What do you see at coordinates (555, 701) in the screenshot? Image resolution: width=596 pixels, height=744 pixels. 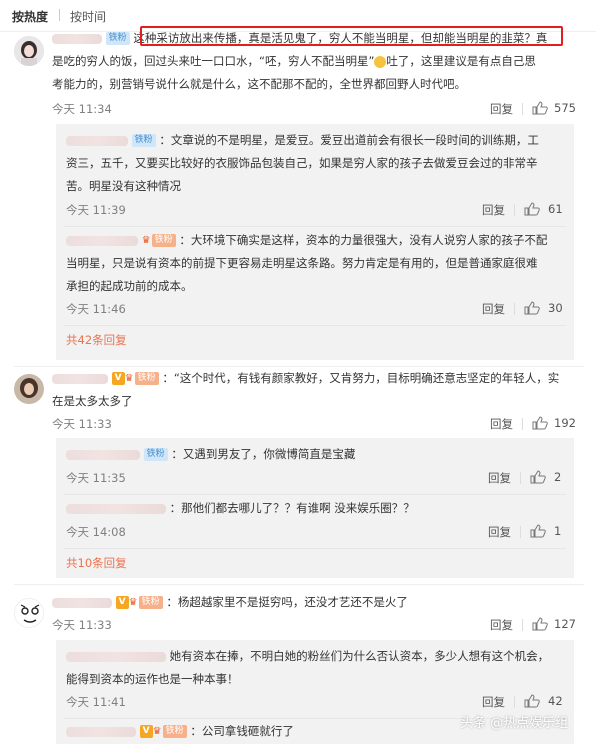 I see `like-count: 42` at bounding box center [555, 701].